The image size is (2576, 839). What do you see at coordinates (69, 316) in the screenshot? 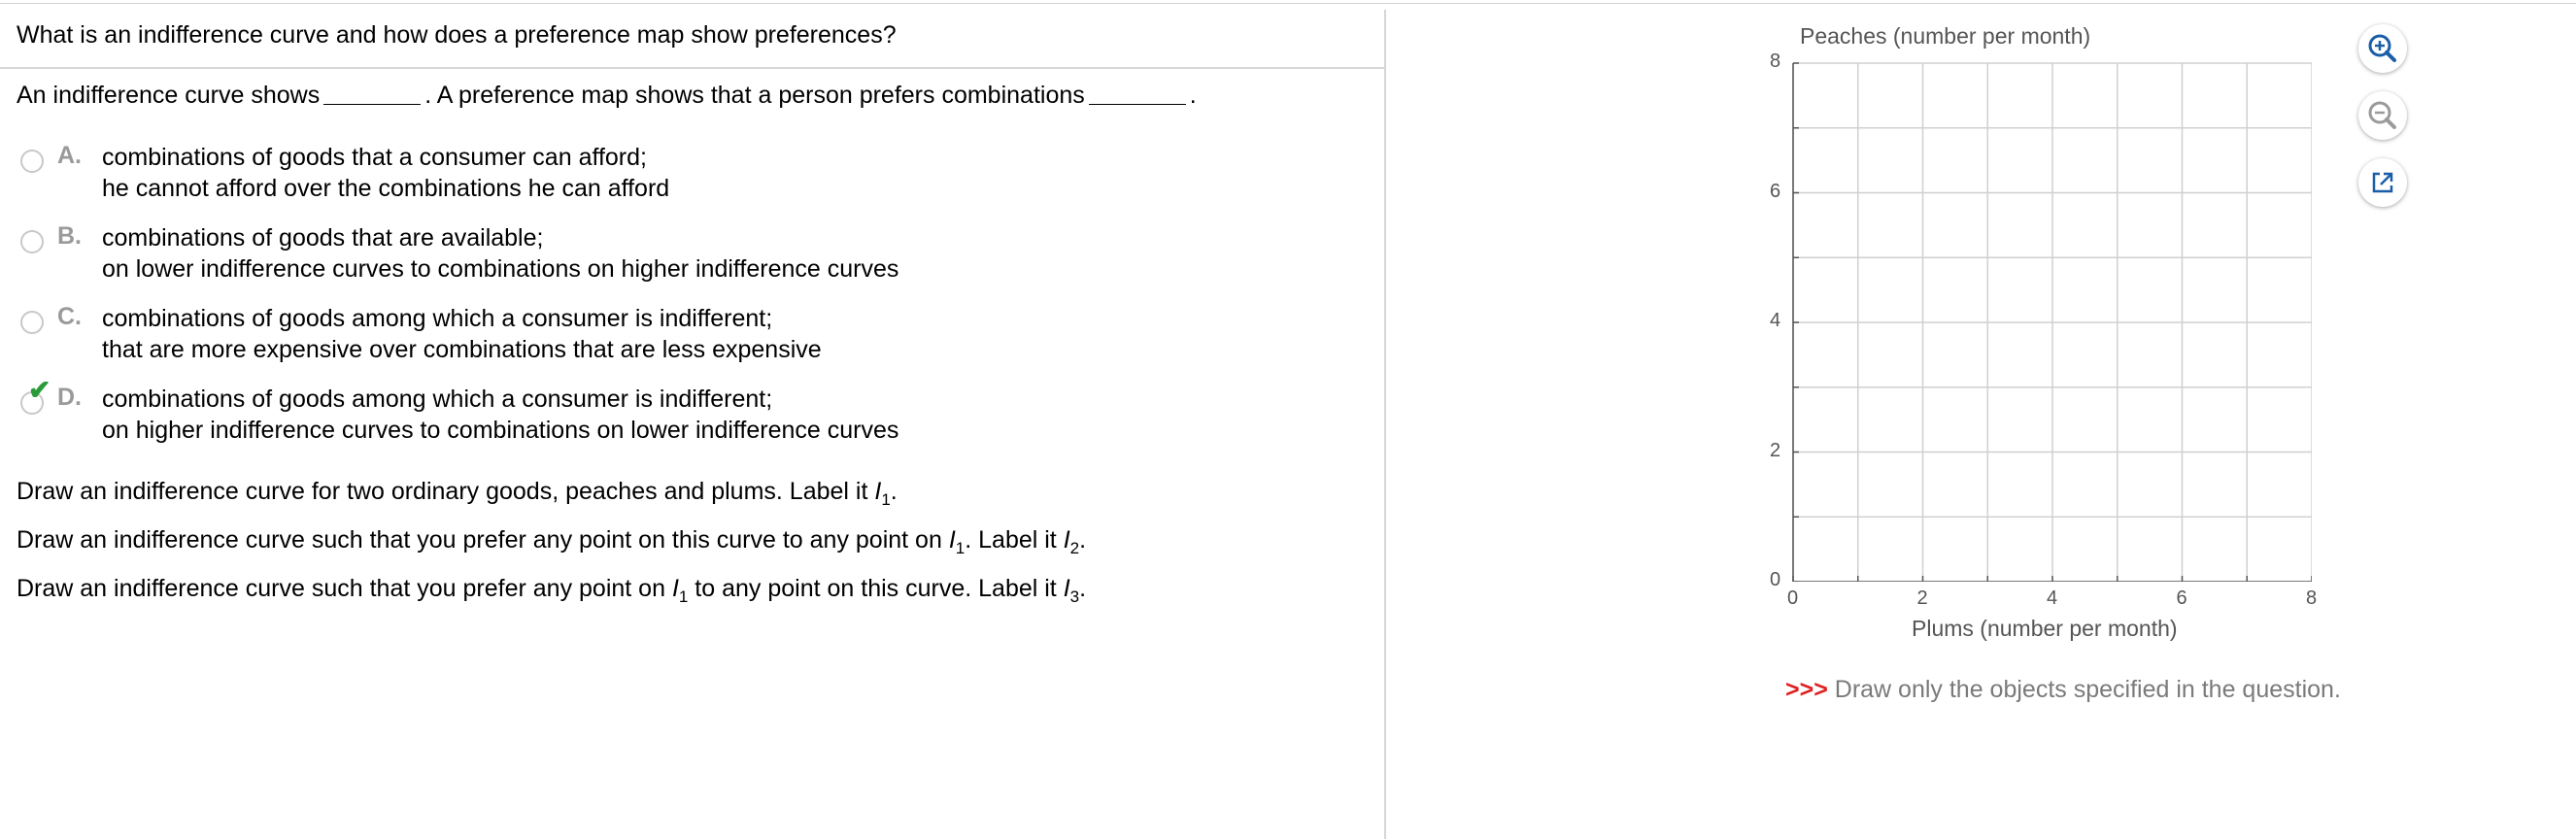
I see `option-c-letter: C.` at bounding box center [69, 316].